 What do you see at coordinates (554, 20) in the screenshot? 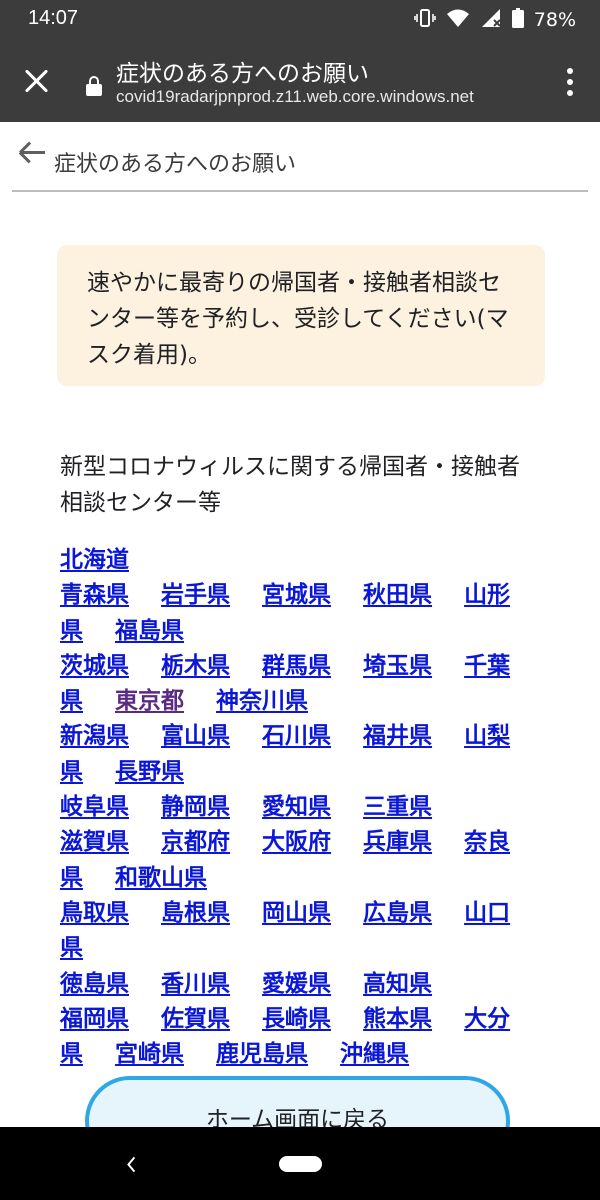
I see `battery-percentage: 78%` at bounding box center [554, 20].